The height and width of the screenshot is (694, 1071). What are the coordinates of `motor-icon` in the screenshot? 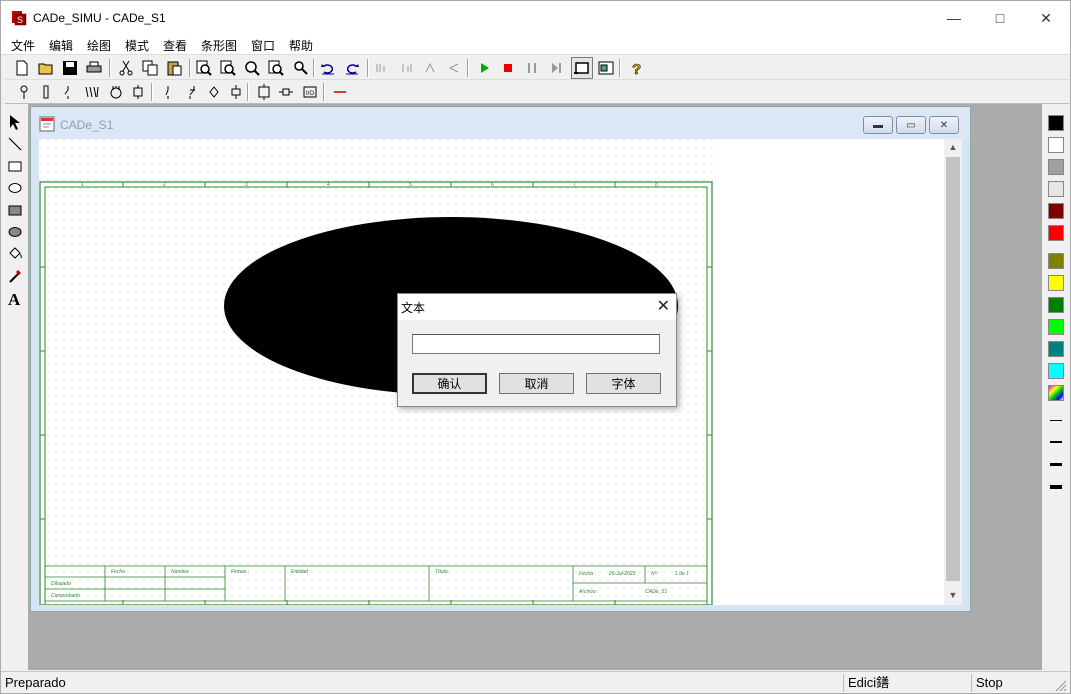 It's located at (116, 92).